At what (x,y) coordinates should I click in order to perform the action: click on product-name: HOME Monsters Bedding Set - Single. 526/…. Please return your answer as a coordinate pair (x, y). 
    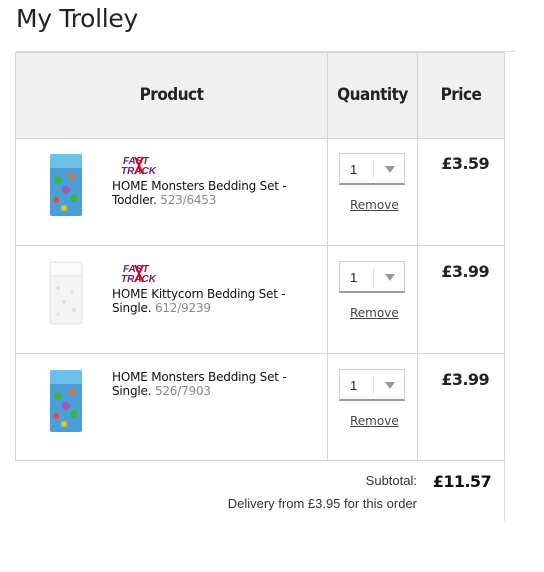
    Looking at the image, I should click on (207, 384).